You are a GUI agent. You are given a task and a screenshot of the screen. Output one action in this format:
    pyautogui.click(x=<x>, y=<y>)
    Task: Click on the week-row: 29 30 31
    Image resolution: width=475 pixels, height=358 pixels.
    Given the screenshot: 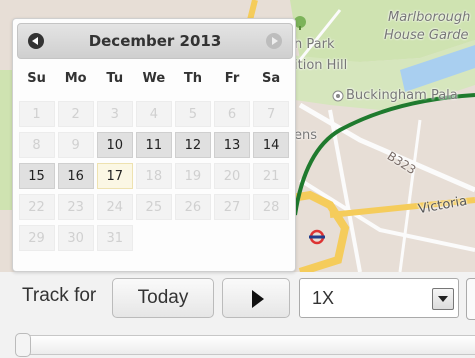 What is the action you would take?
    pyautogui.click(x=154, y=238)
    